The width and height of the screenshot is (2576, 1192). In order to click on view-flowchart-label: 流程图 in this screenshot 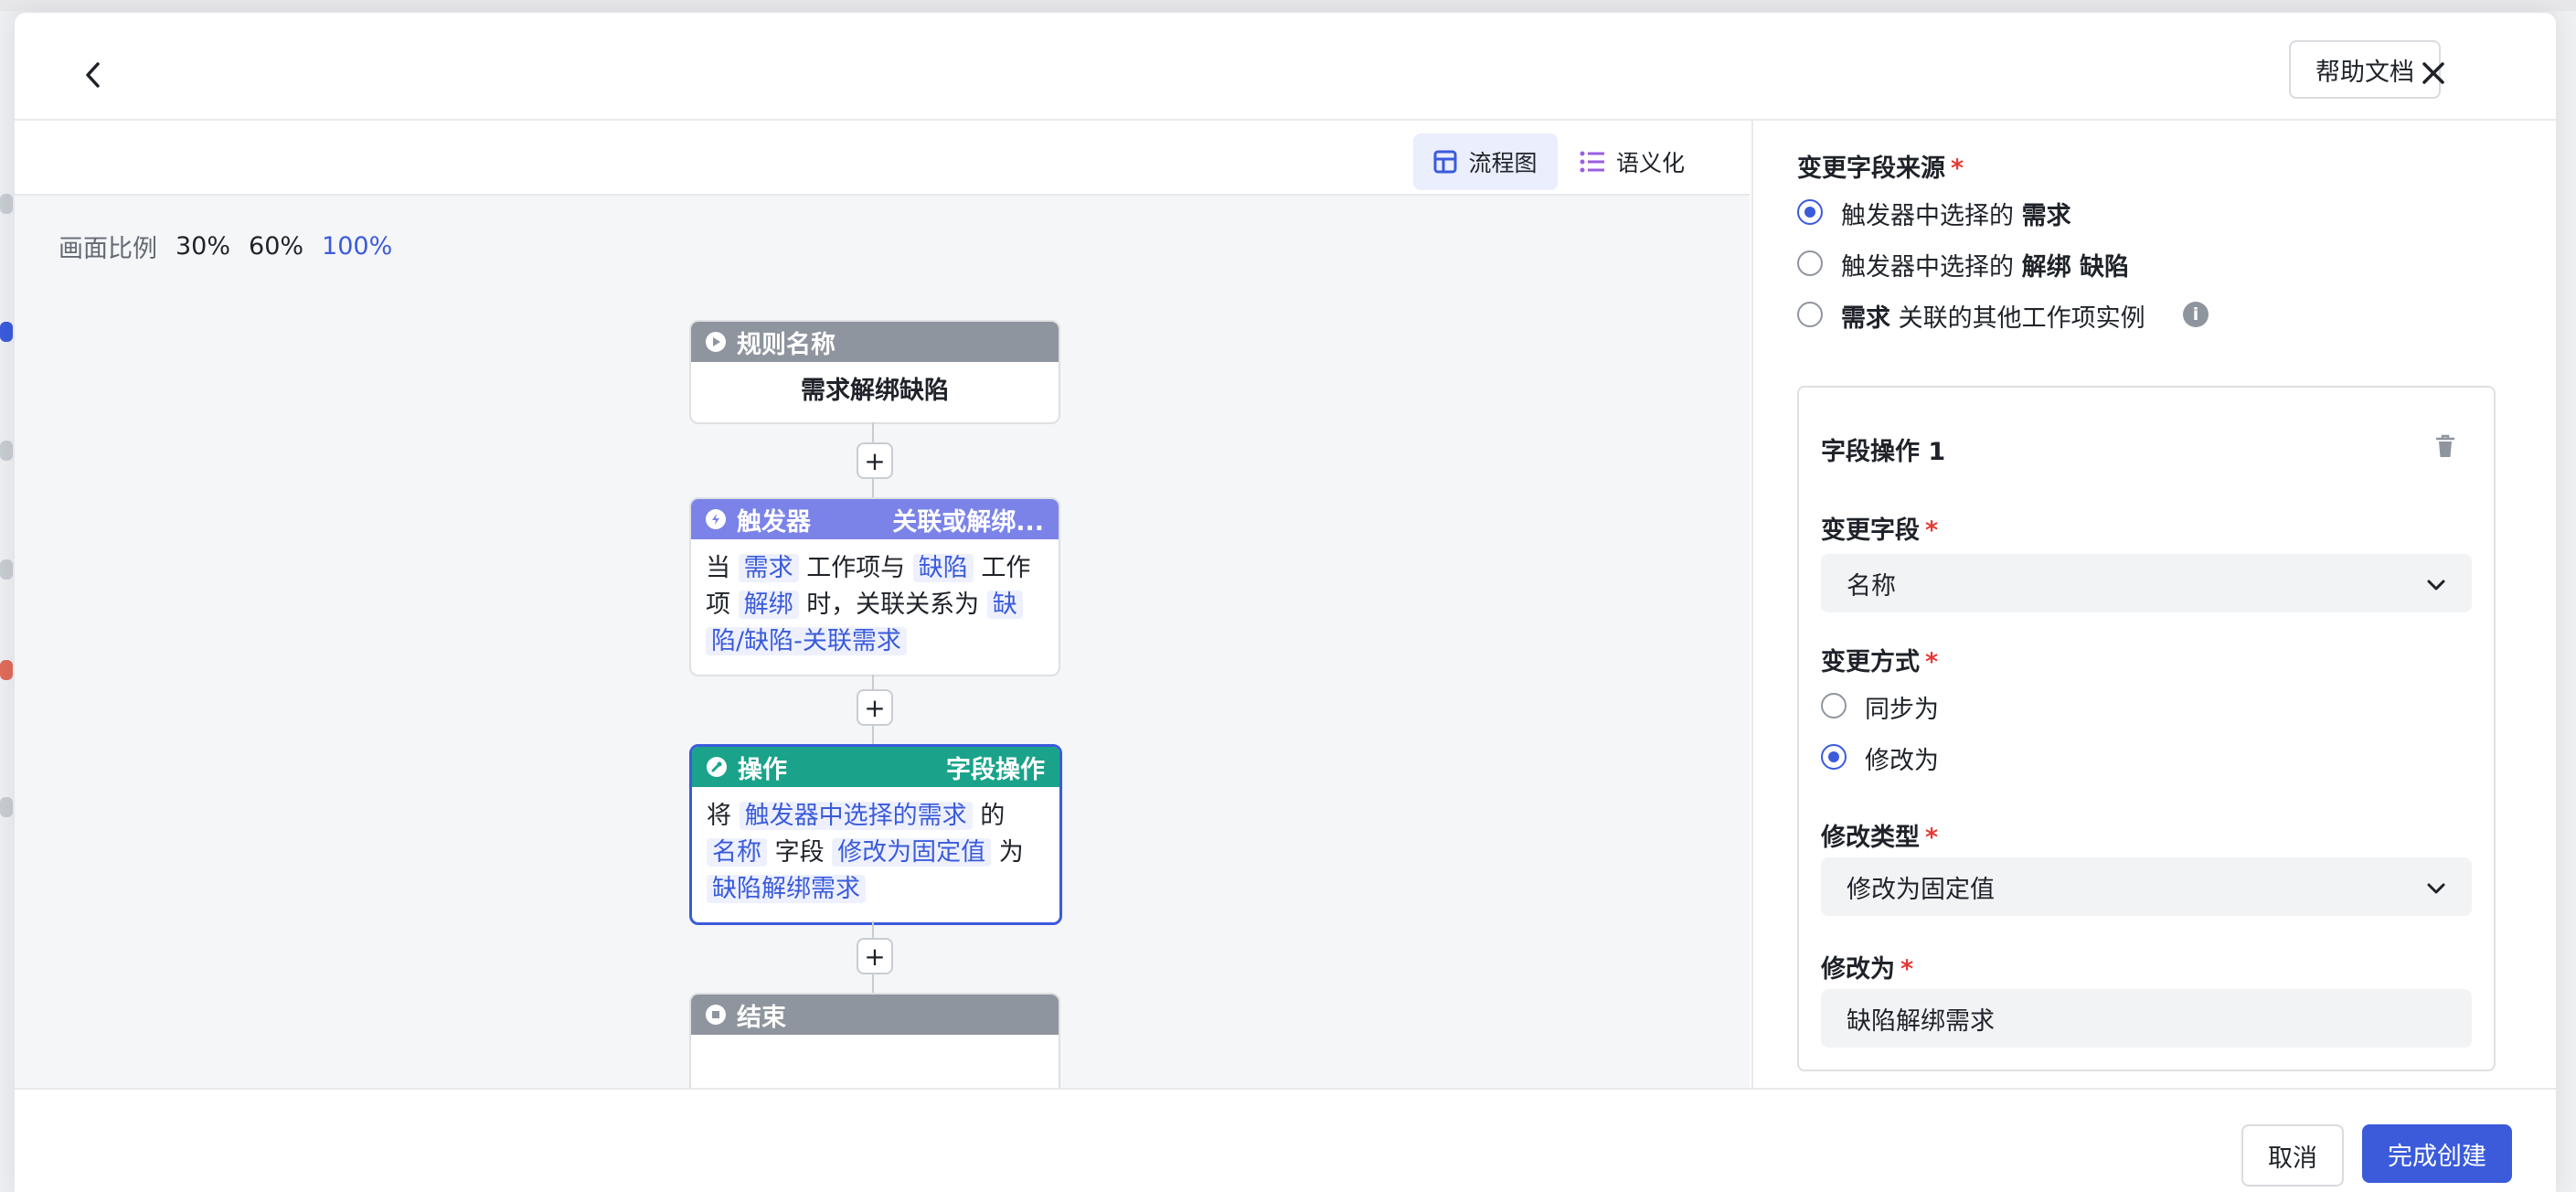, I will do `click(1503, 163)`.